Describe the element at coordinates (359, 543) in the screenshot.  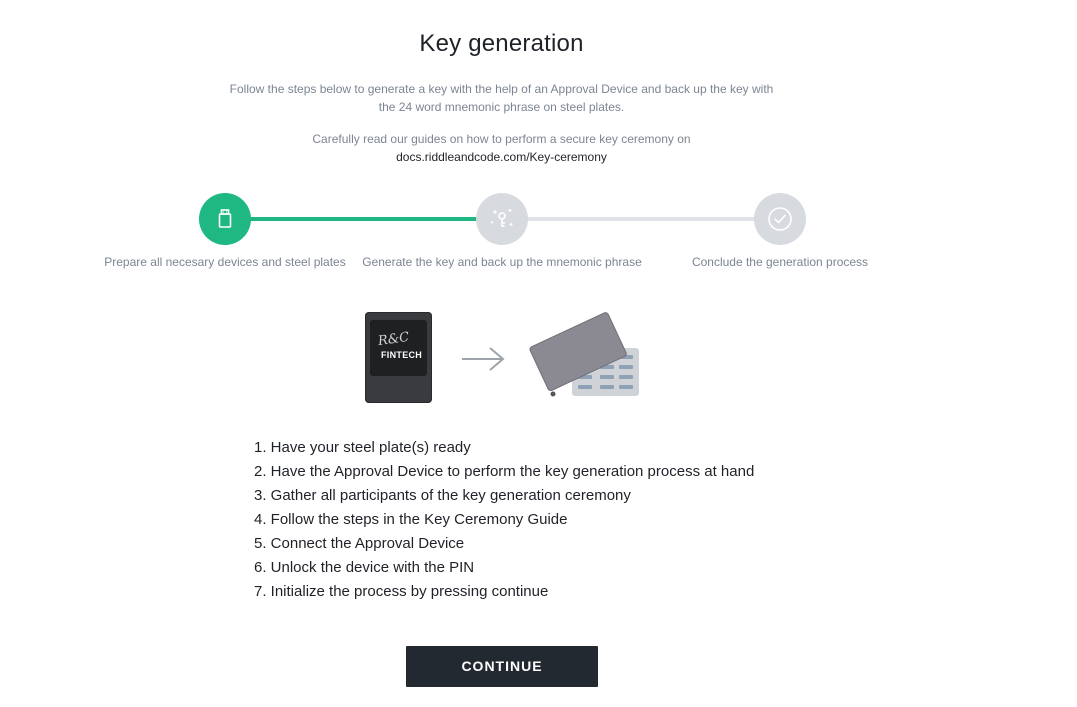
I see `list-item: 5. Connect the Approval Device` at that location.